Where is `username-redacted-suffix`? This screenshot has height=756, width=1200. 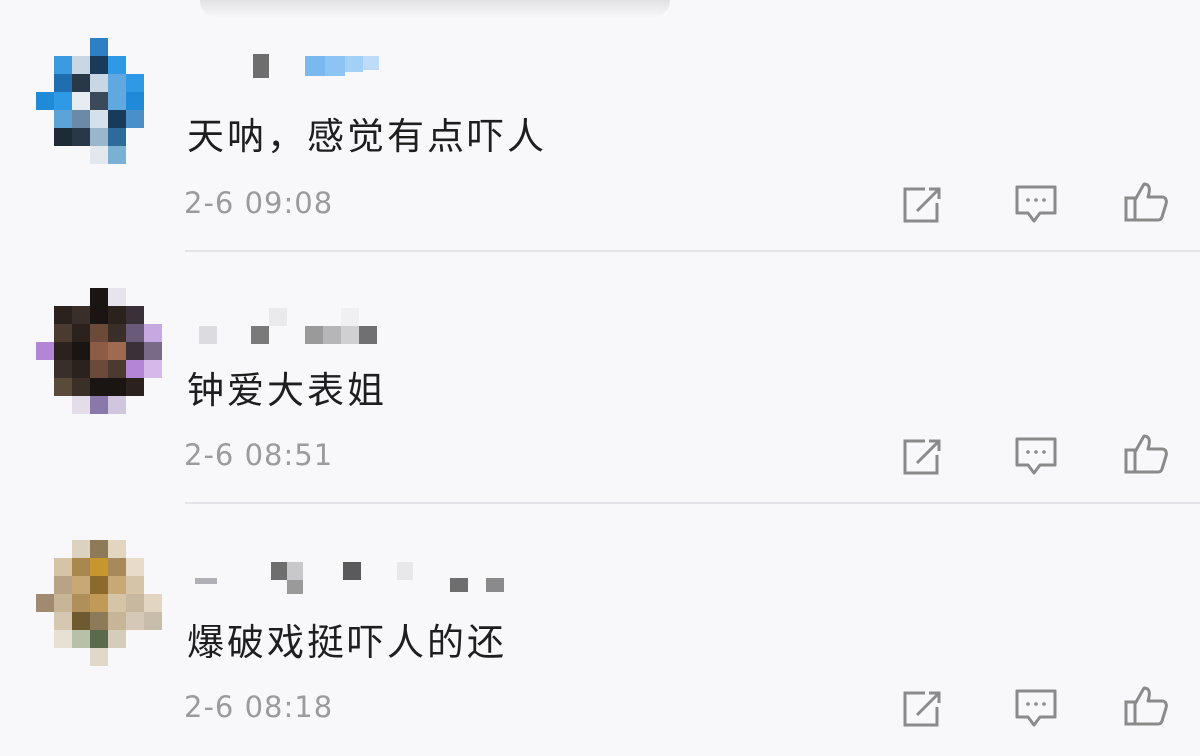
username-redacted-suffix is located at coordinates (480, 594).